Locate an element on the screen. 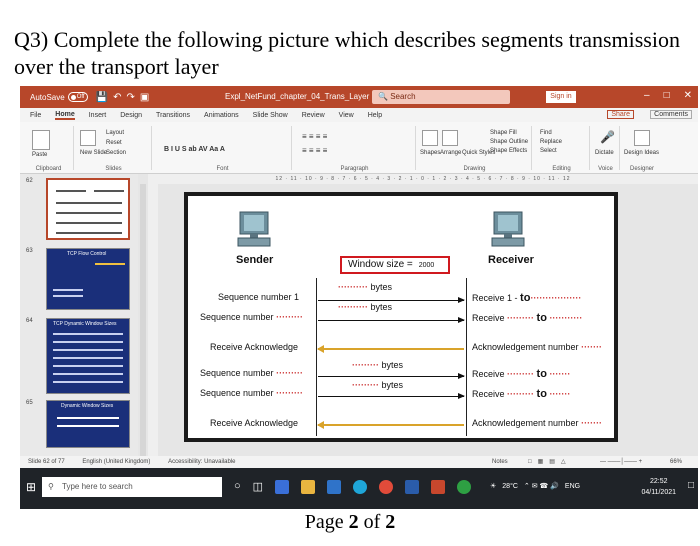 Image resolution: width=700 pixels, height=546 pixels. new-slide-icon is located at coordinates (88, 138).